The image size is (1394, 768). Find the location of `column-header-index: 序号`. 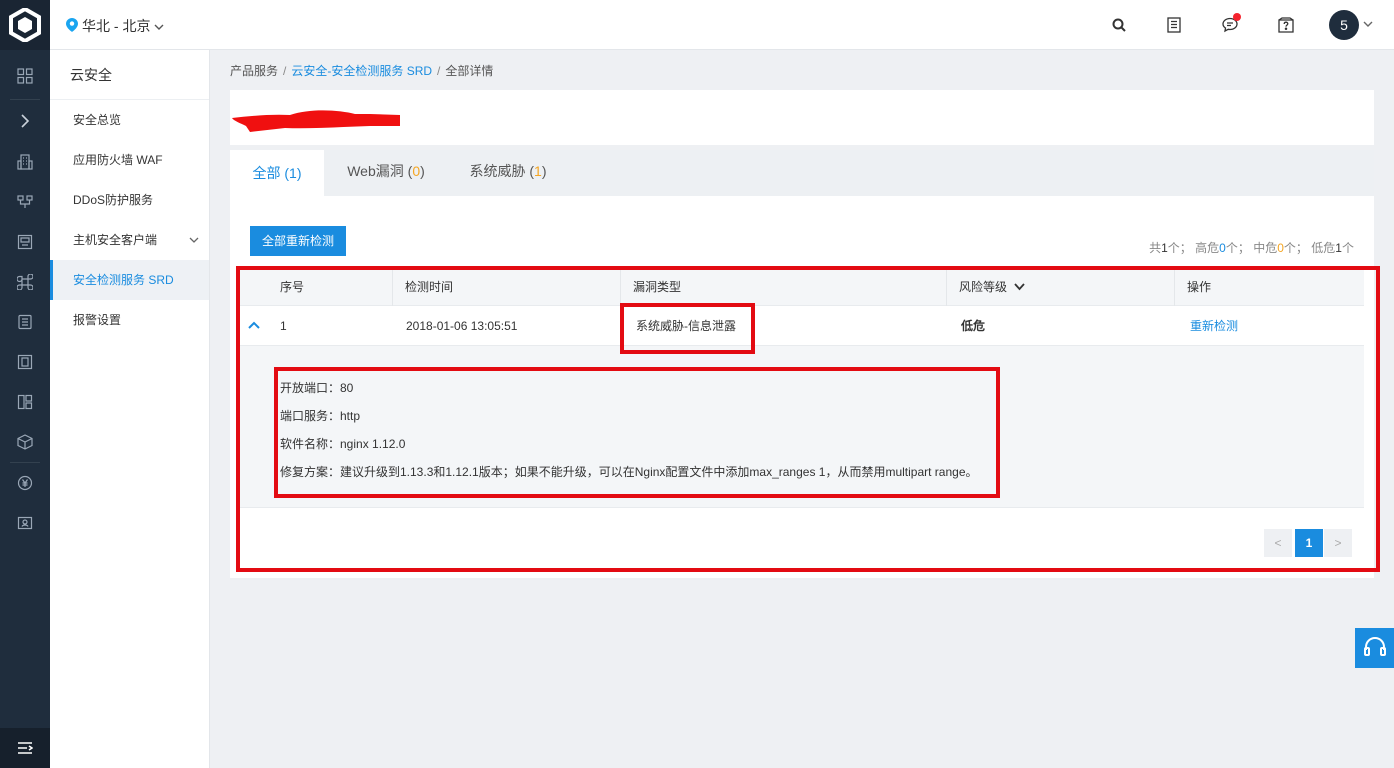

column-header-index: 序号 is located at coordinates (292, 287).